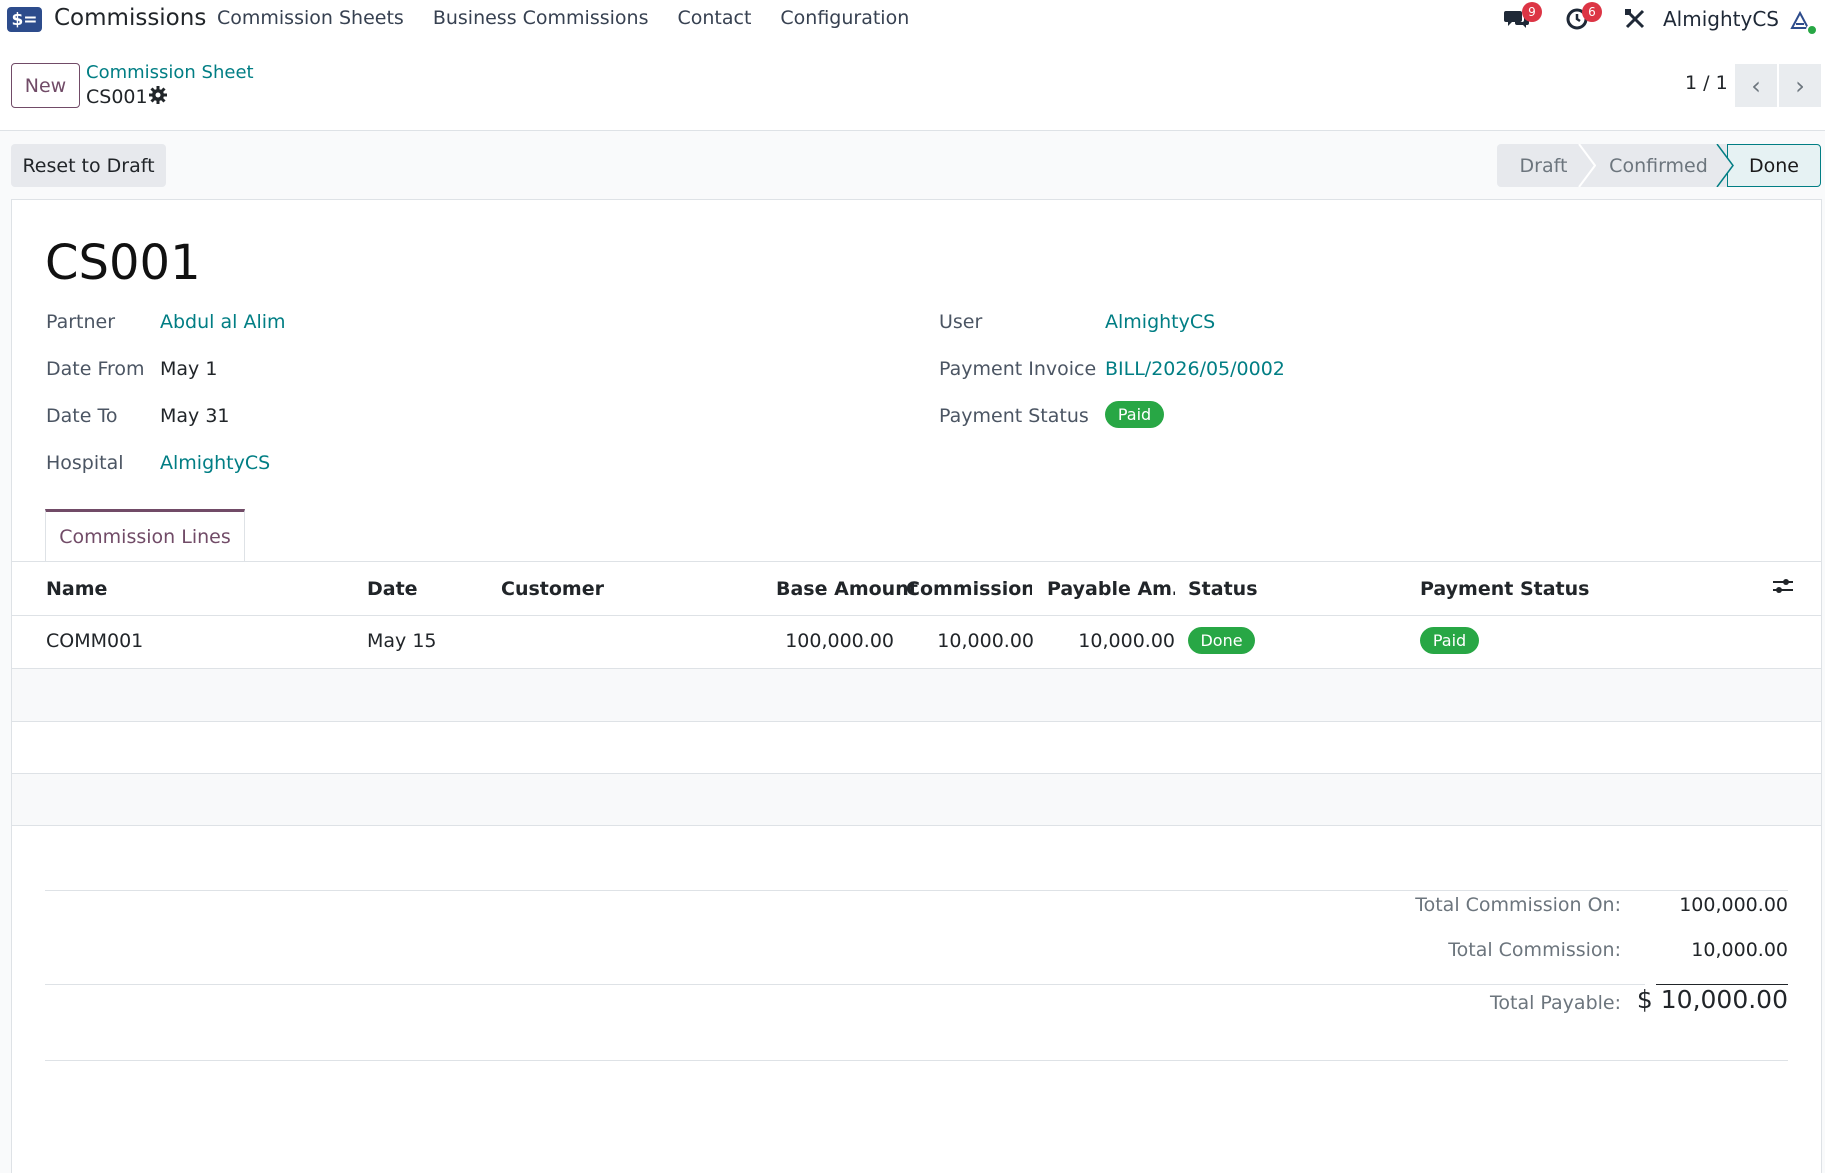 The height and width of the screenshot is (1173, 1825). What do you see at coordinates (985, 641) in the screenshot?
I see `cell-commission: 10,000.00` at bounding box center [985, 641].